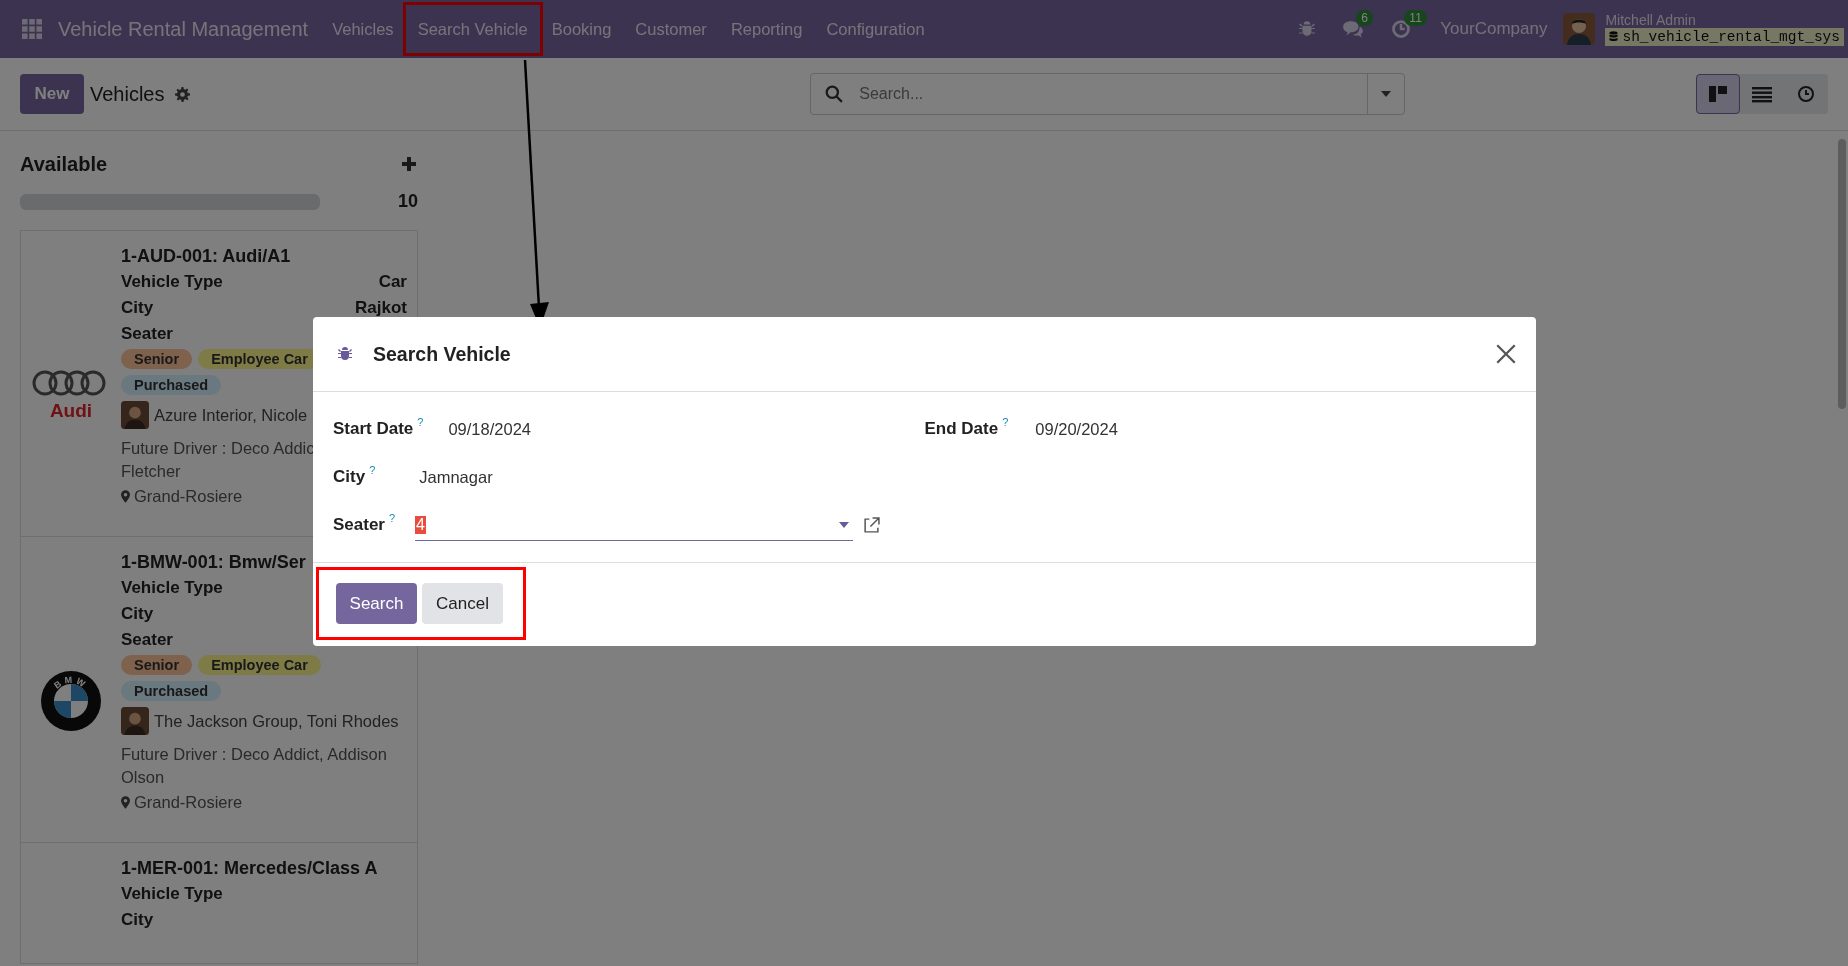 The width and height of the screenshot is (1848, 966). What do you see at coordinates (634, 525) in the screenshot?
I see `seater-field: 4` at bounding box center [634, 525].